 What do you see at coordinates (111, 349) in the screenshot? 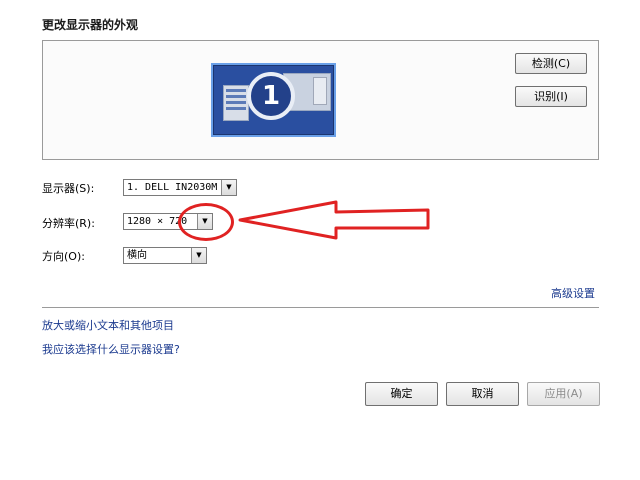
I see `display-settings-help-link: 我应该选择什么显示器设置?` at bounding box center [111, 349].